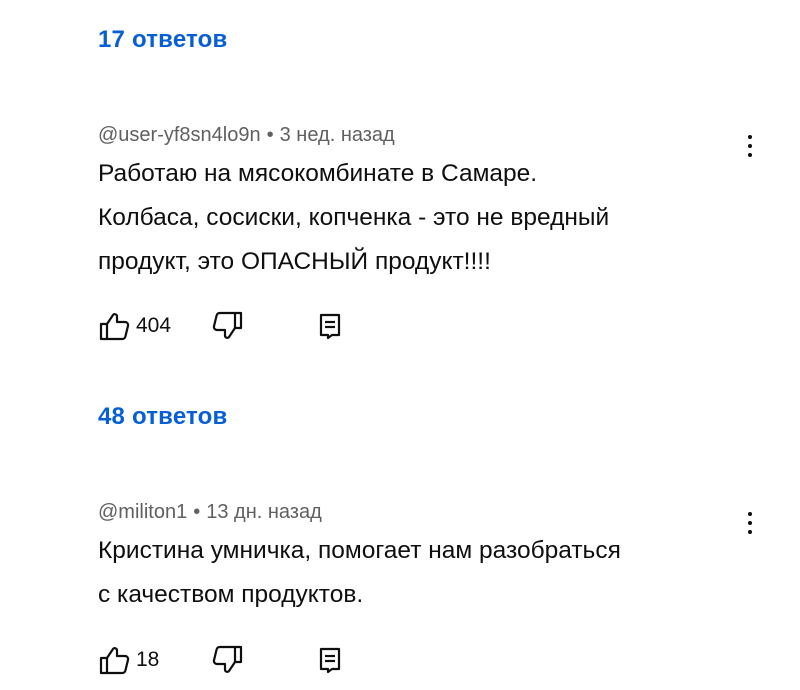  I want to click on like-count: 404, so click(154, 325).